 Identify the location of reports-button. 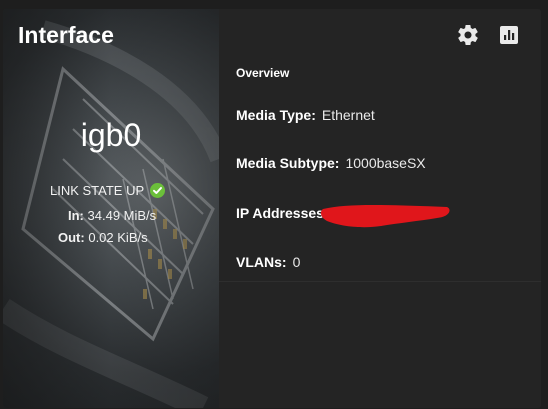
(509, 35).